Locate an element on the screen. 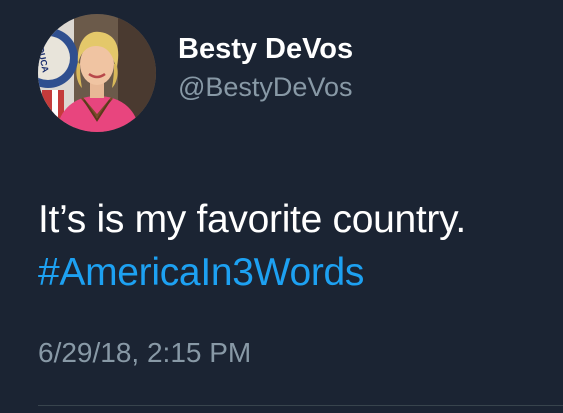  avatar: EDUCA is located at coordinates (97, 73).